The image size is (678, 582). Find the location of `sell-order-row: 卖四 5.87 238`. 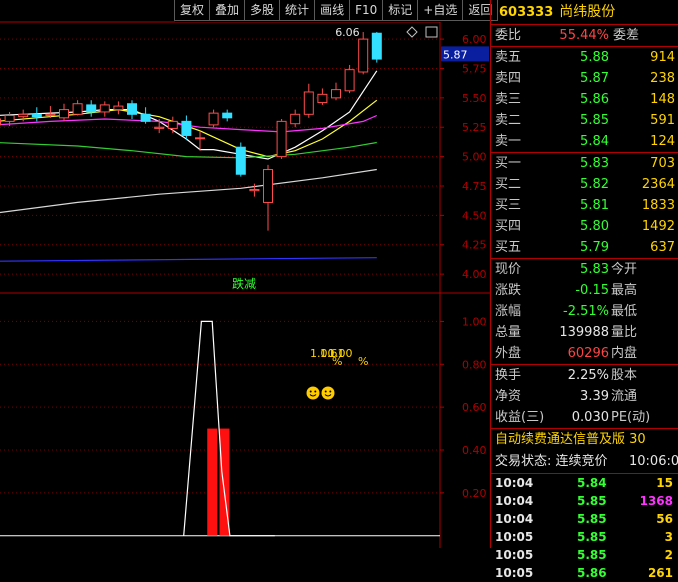

sell-order-row: 卖四 5.87 238 is located at coordinates (584, 78).